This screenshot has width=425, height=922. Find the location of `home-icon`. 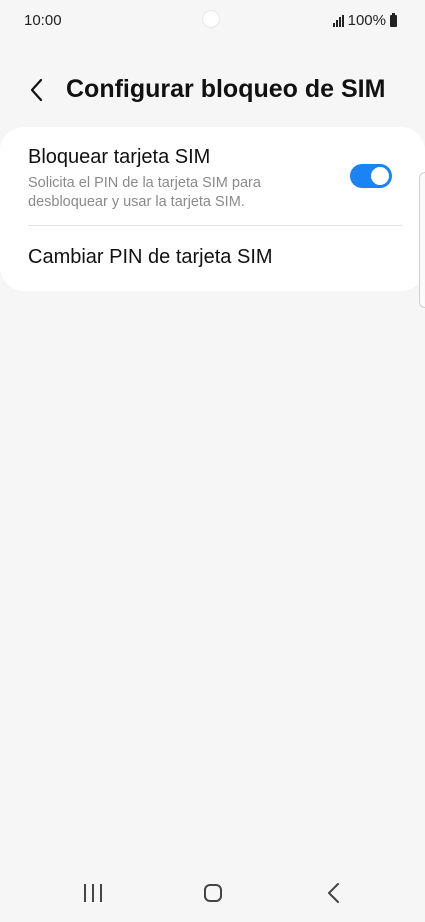

home-icon is located at coordinates (213, 893).